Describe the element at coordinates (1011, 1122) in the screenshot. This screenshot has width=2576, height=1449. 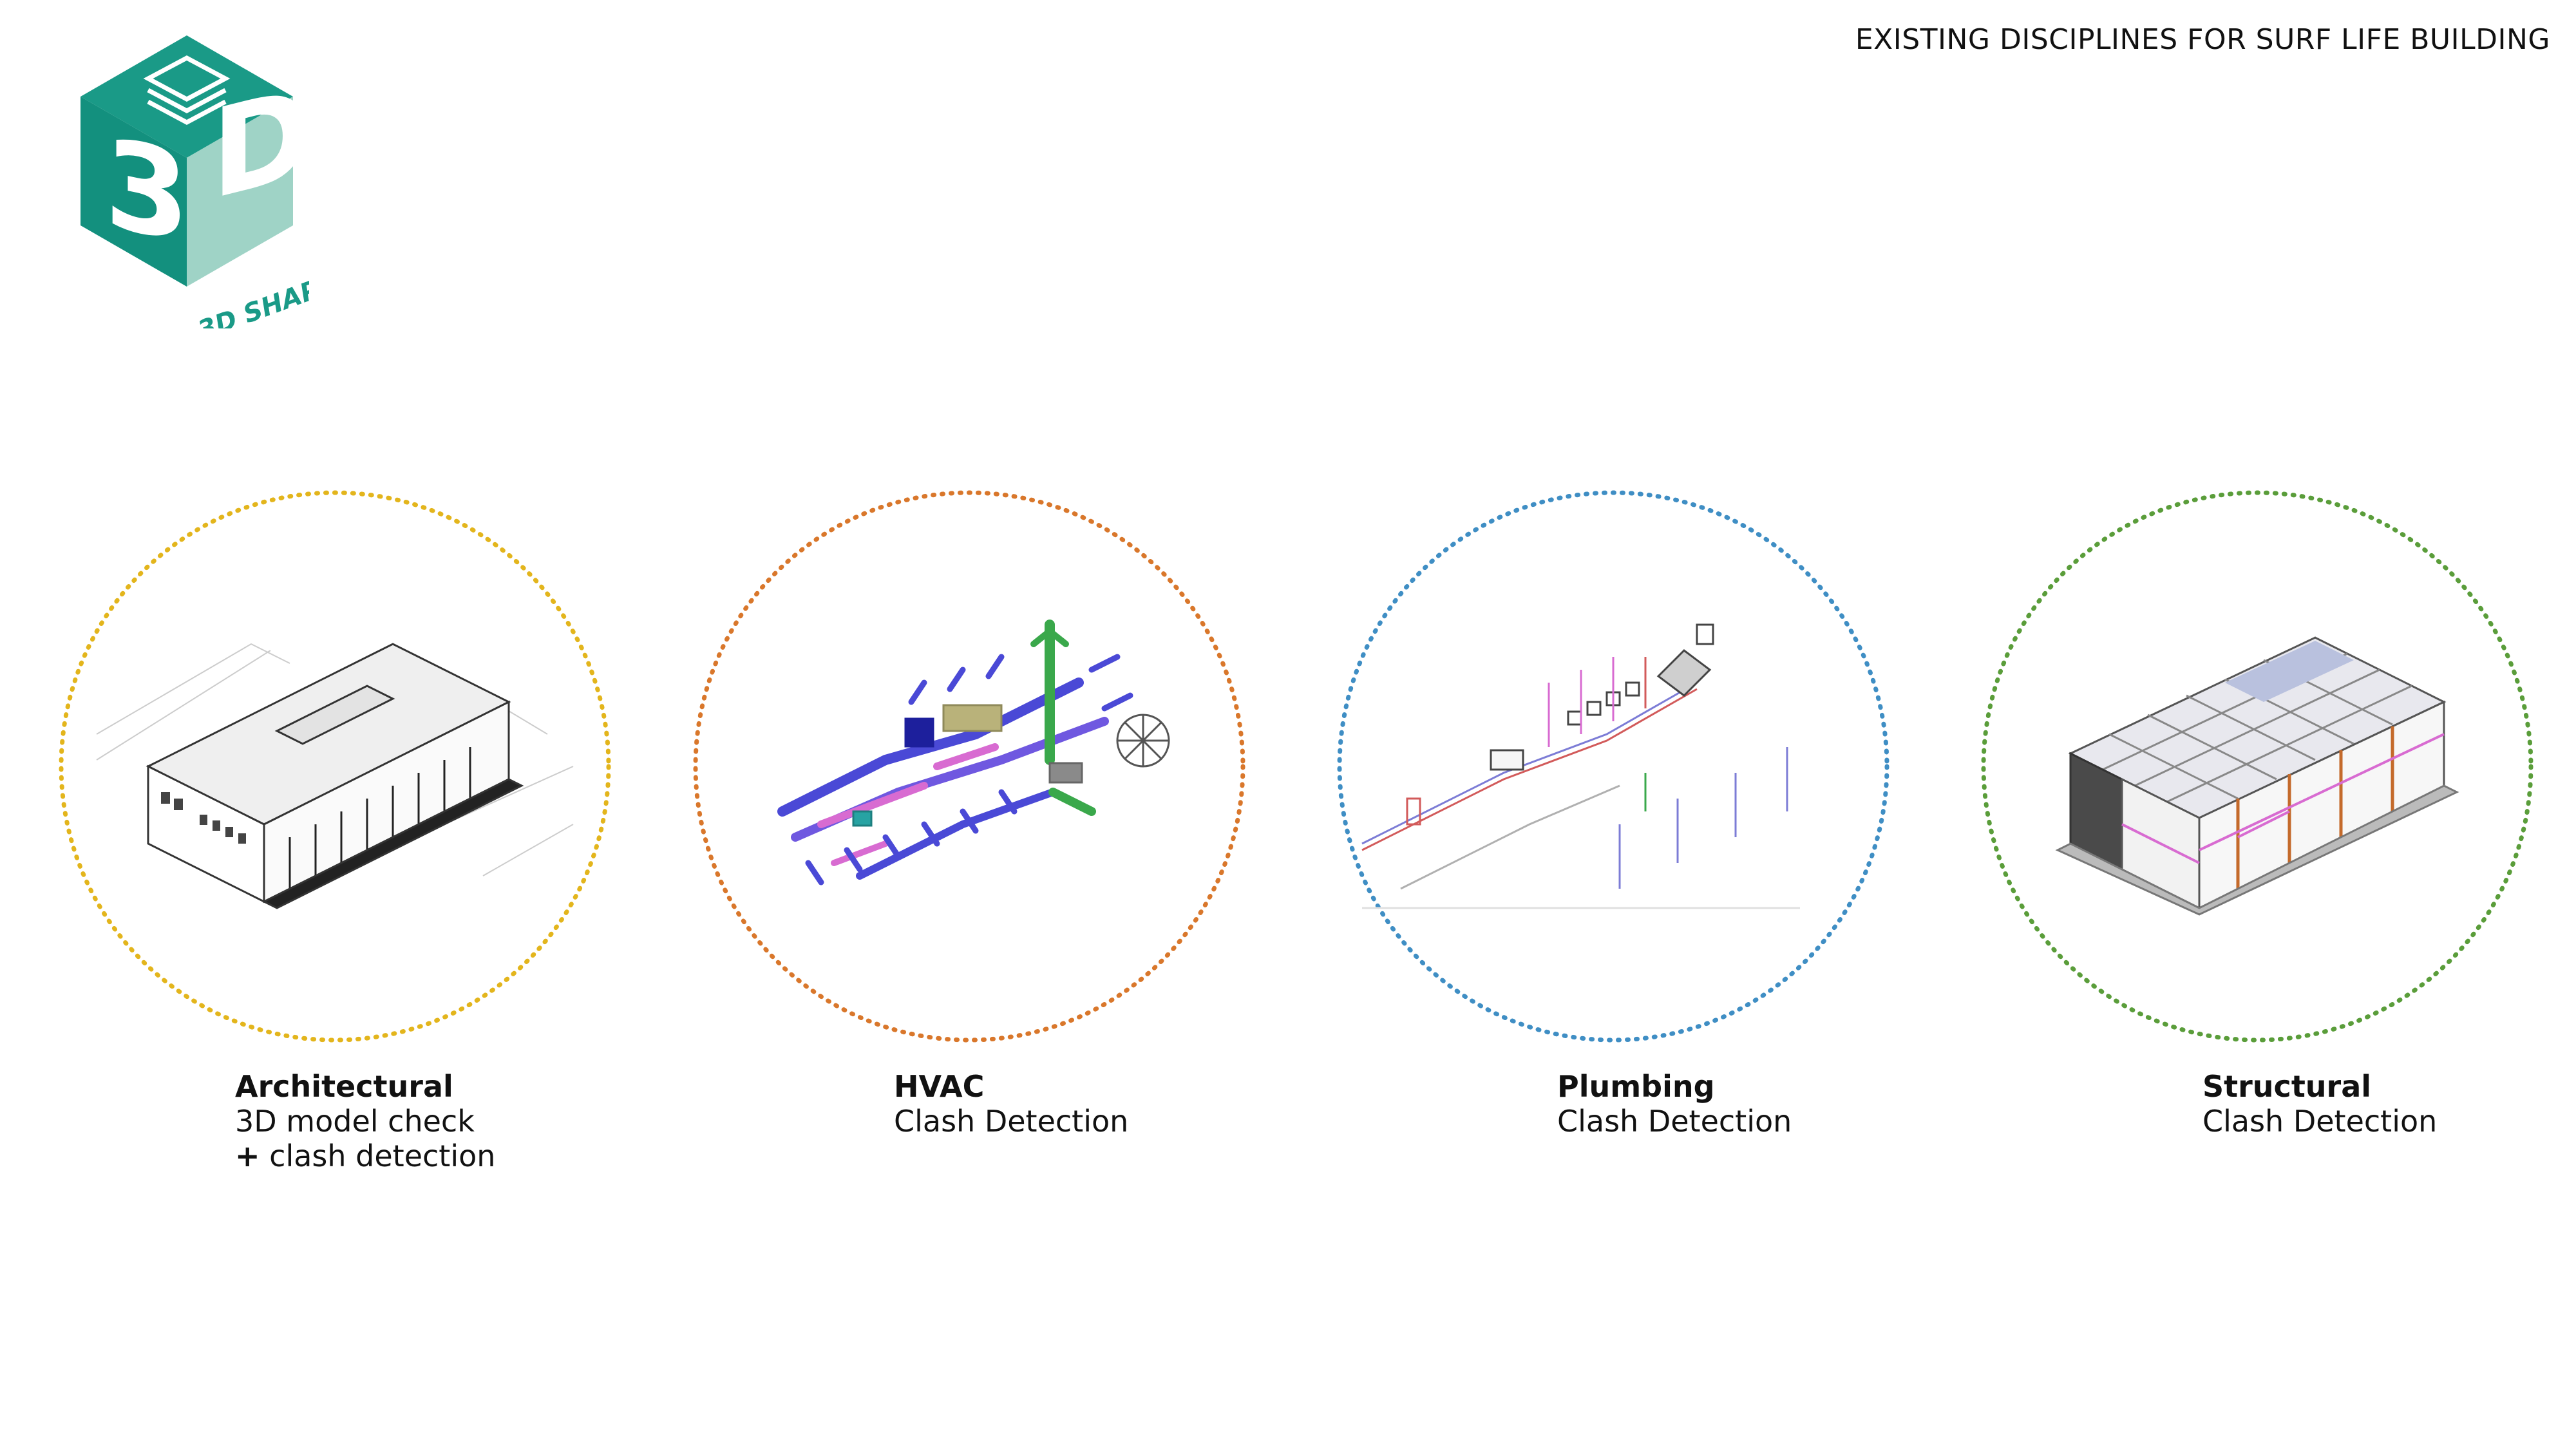
I see `hvac-line1: Clash Detection` at that location.